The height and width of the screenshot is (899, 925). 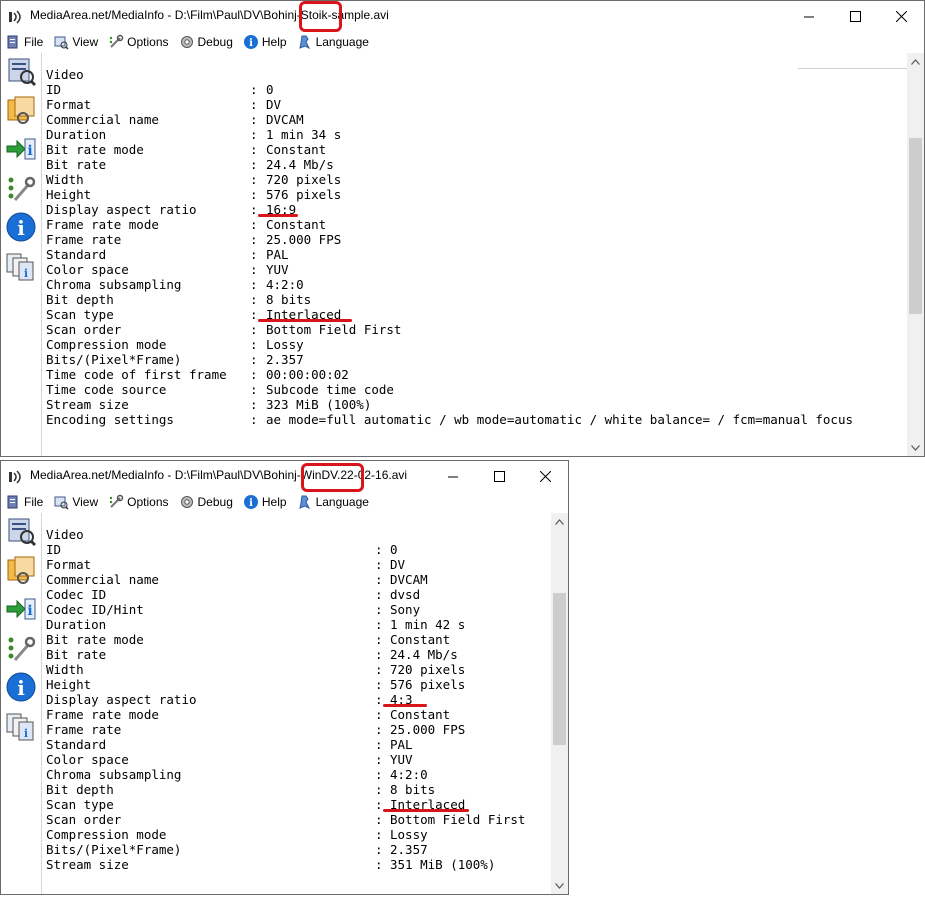 I want to click on info-row: Stream size:323 MiB (100%), so click(x=208, y=404).